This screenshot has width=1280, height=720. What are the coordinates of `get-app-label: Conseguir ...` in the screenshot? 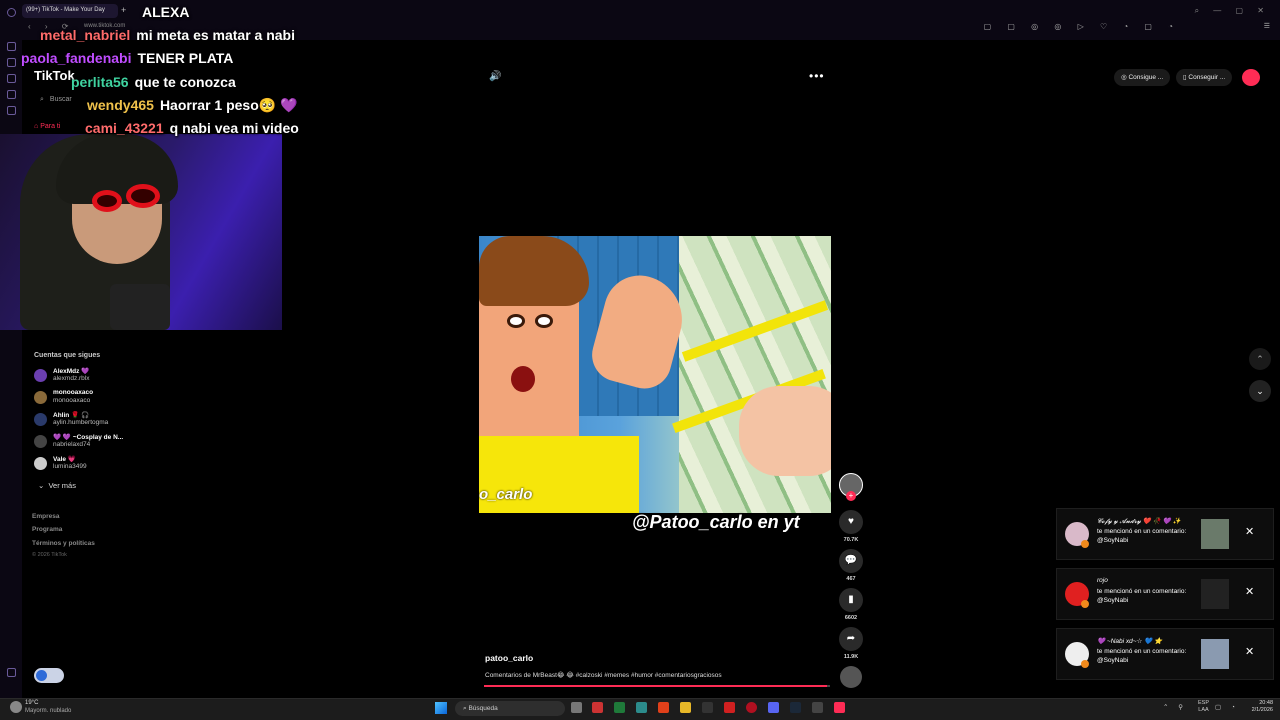 It's located at (1207, 77).